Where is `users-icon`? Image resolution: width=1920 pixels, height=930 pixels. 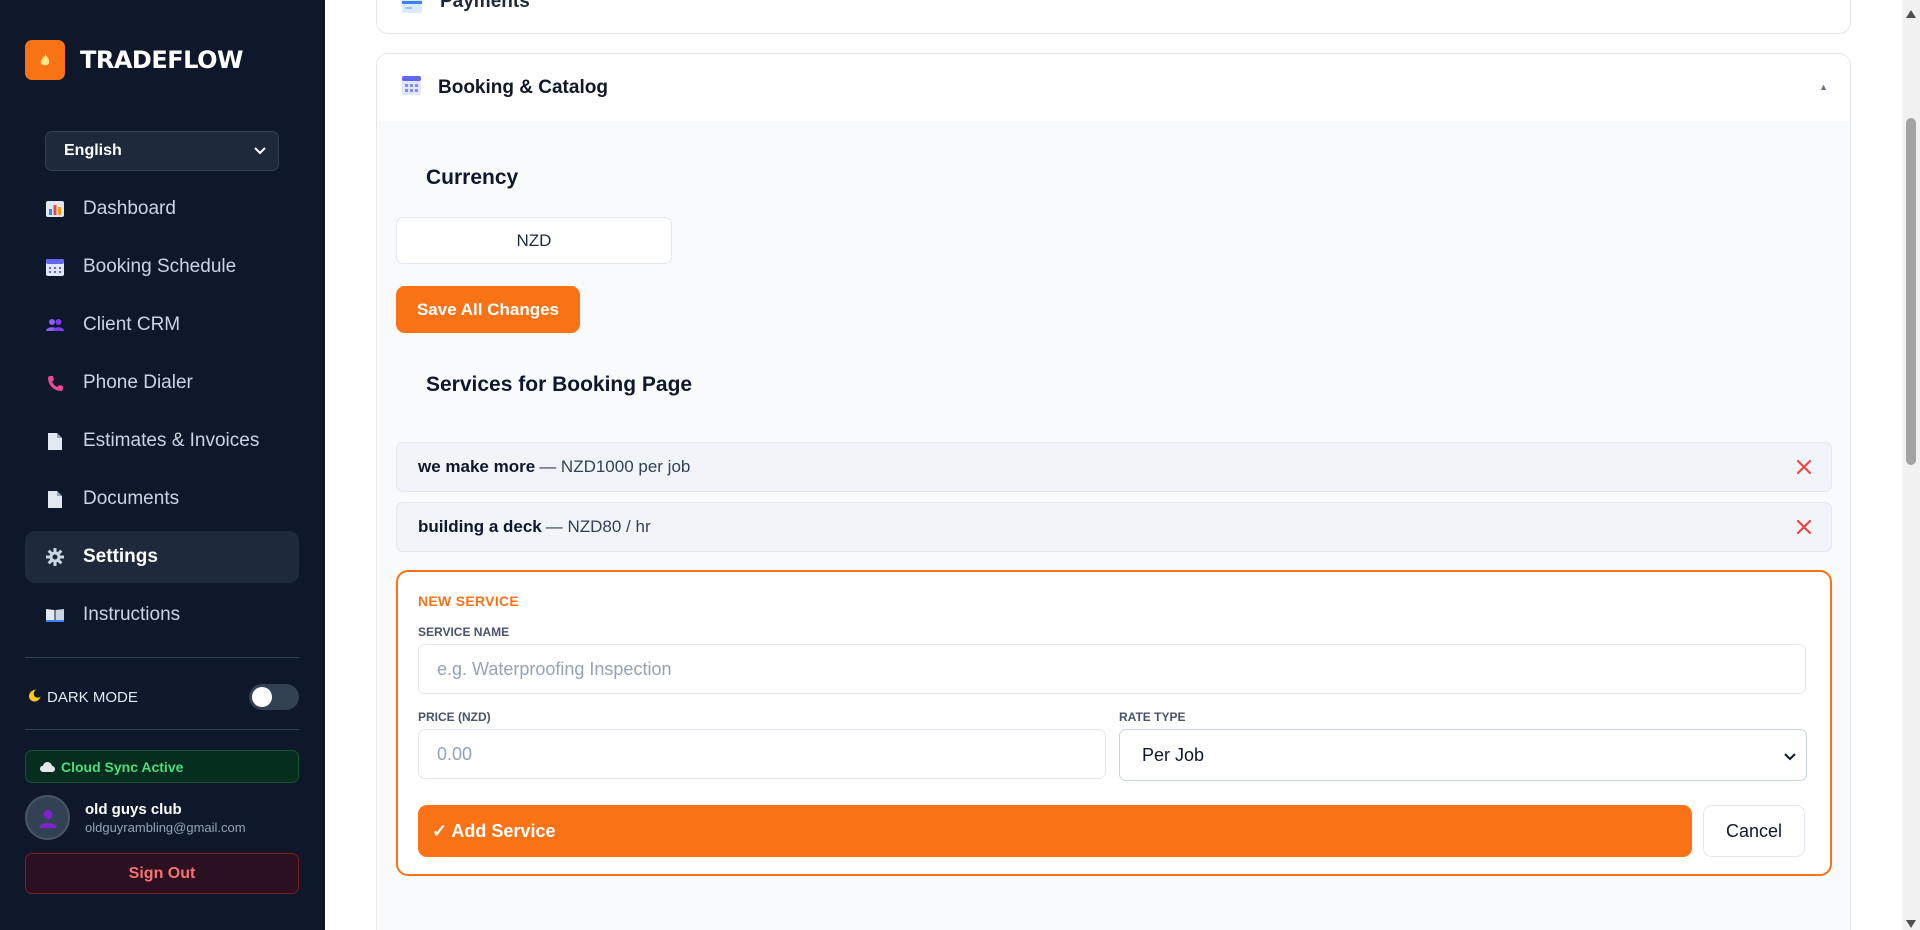 users-icon is located at coordinates (55, 325).